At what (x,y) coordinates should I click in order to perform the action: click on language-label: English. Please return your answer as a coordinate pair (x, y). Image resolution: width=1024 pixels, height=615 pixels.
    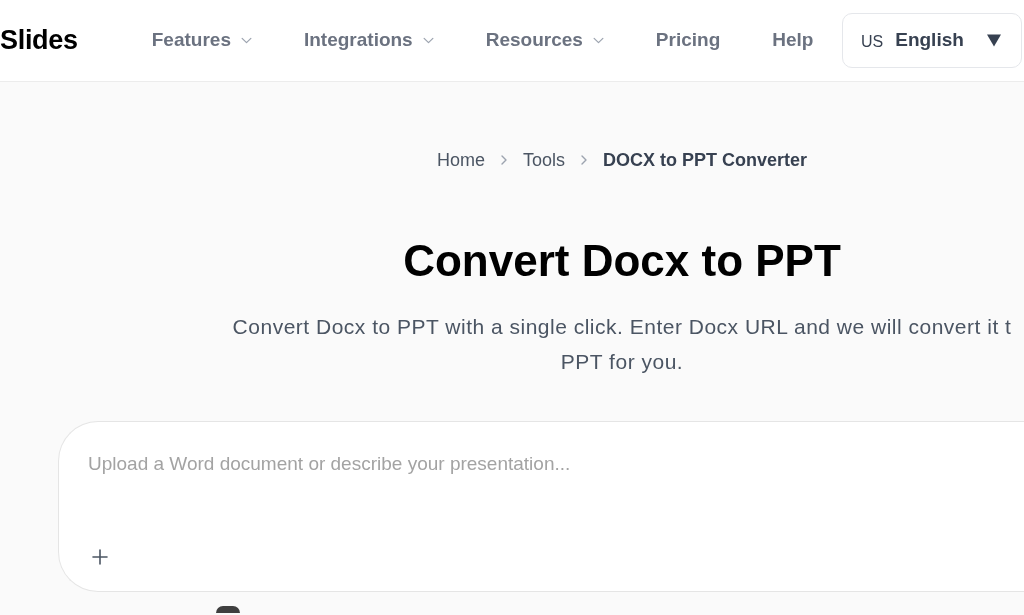
    Looking at the image, I should click on (929, 40).